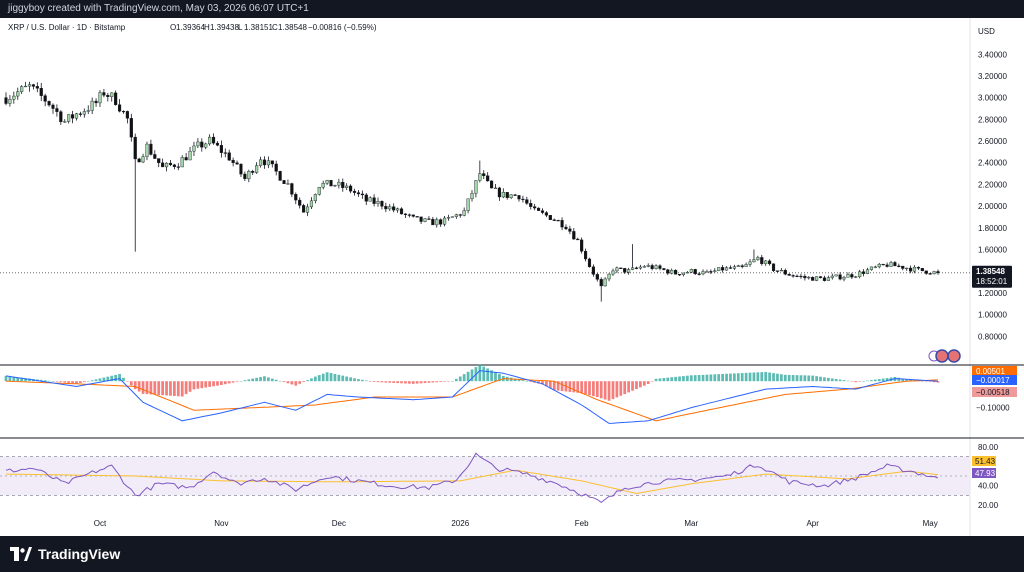  I want to click on tradingview-logo: TradingView, so click(65, 554).